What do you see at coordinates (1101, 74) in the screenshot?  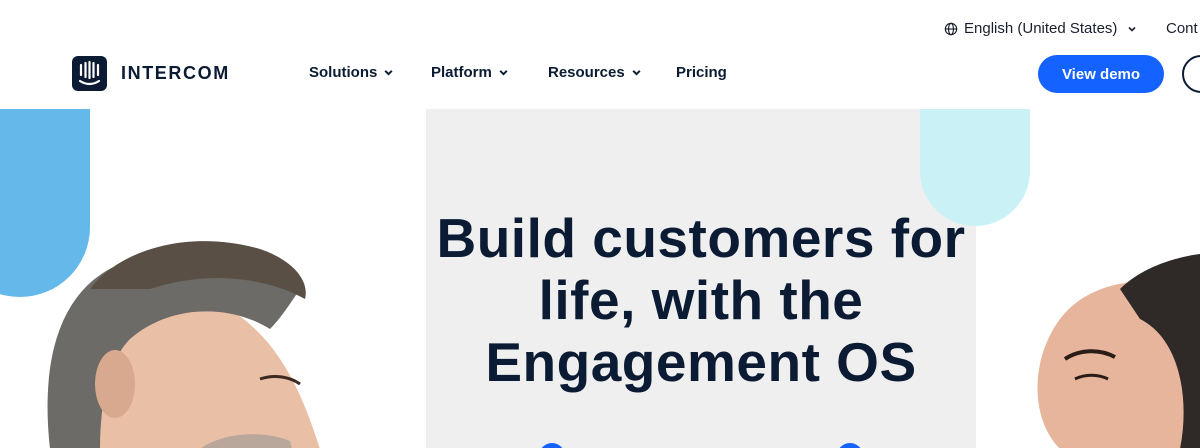 I see `view-demo-button: View demo` at bounding box center [1101, 74].